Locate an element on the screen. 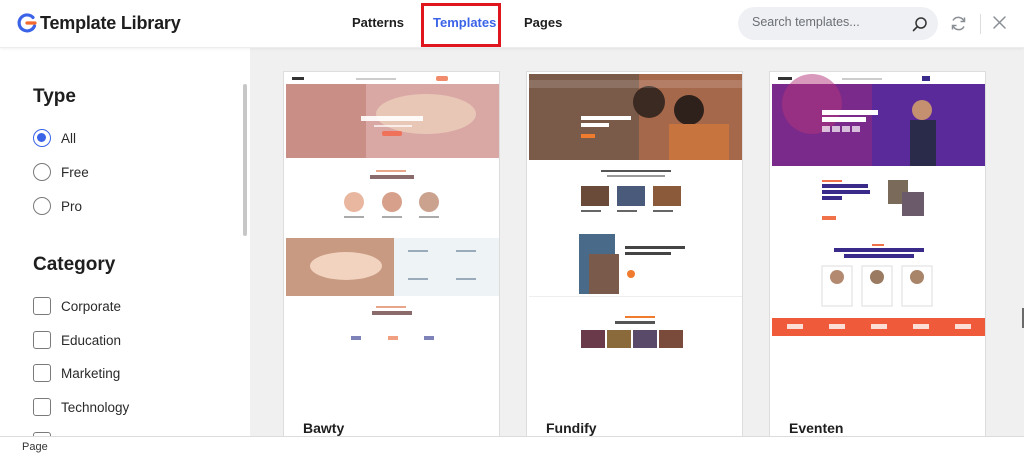  category-option-technology: Technology is located at coordinates (81, 407).